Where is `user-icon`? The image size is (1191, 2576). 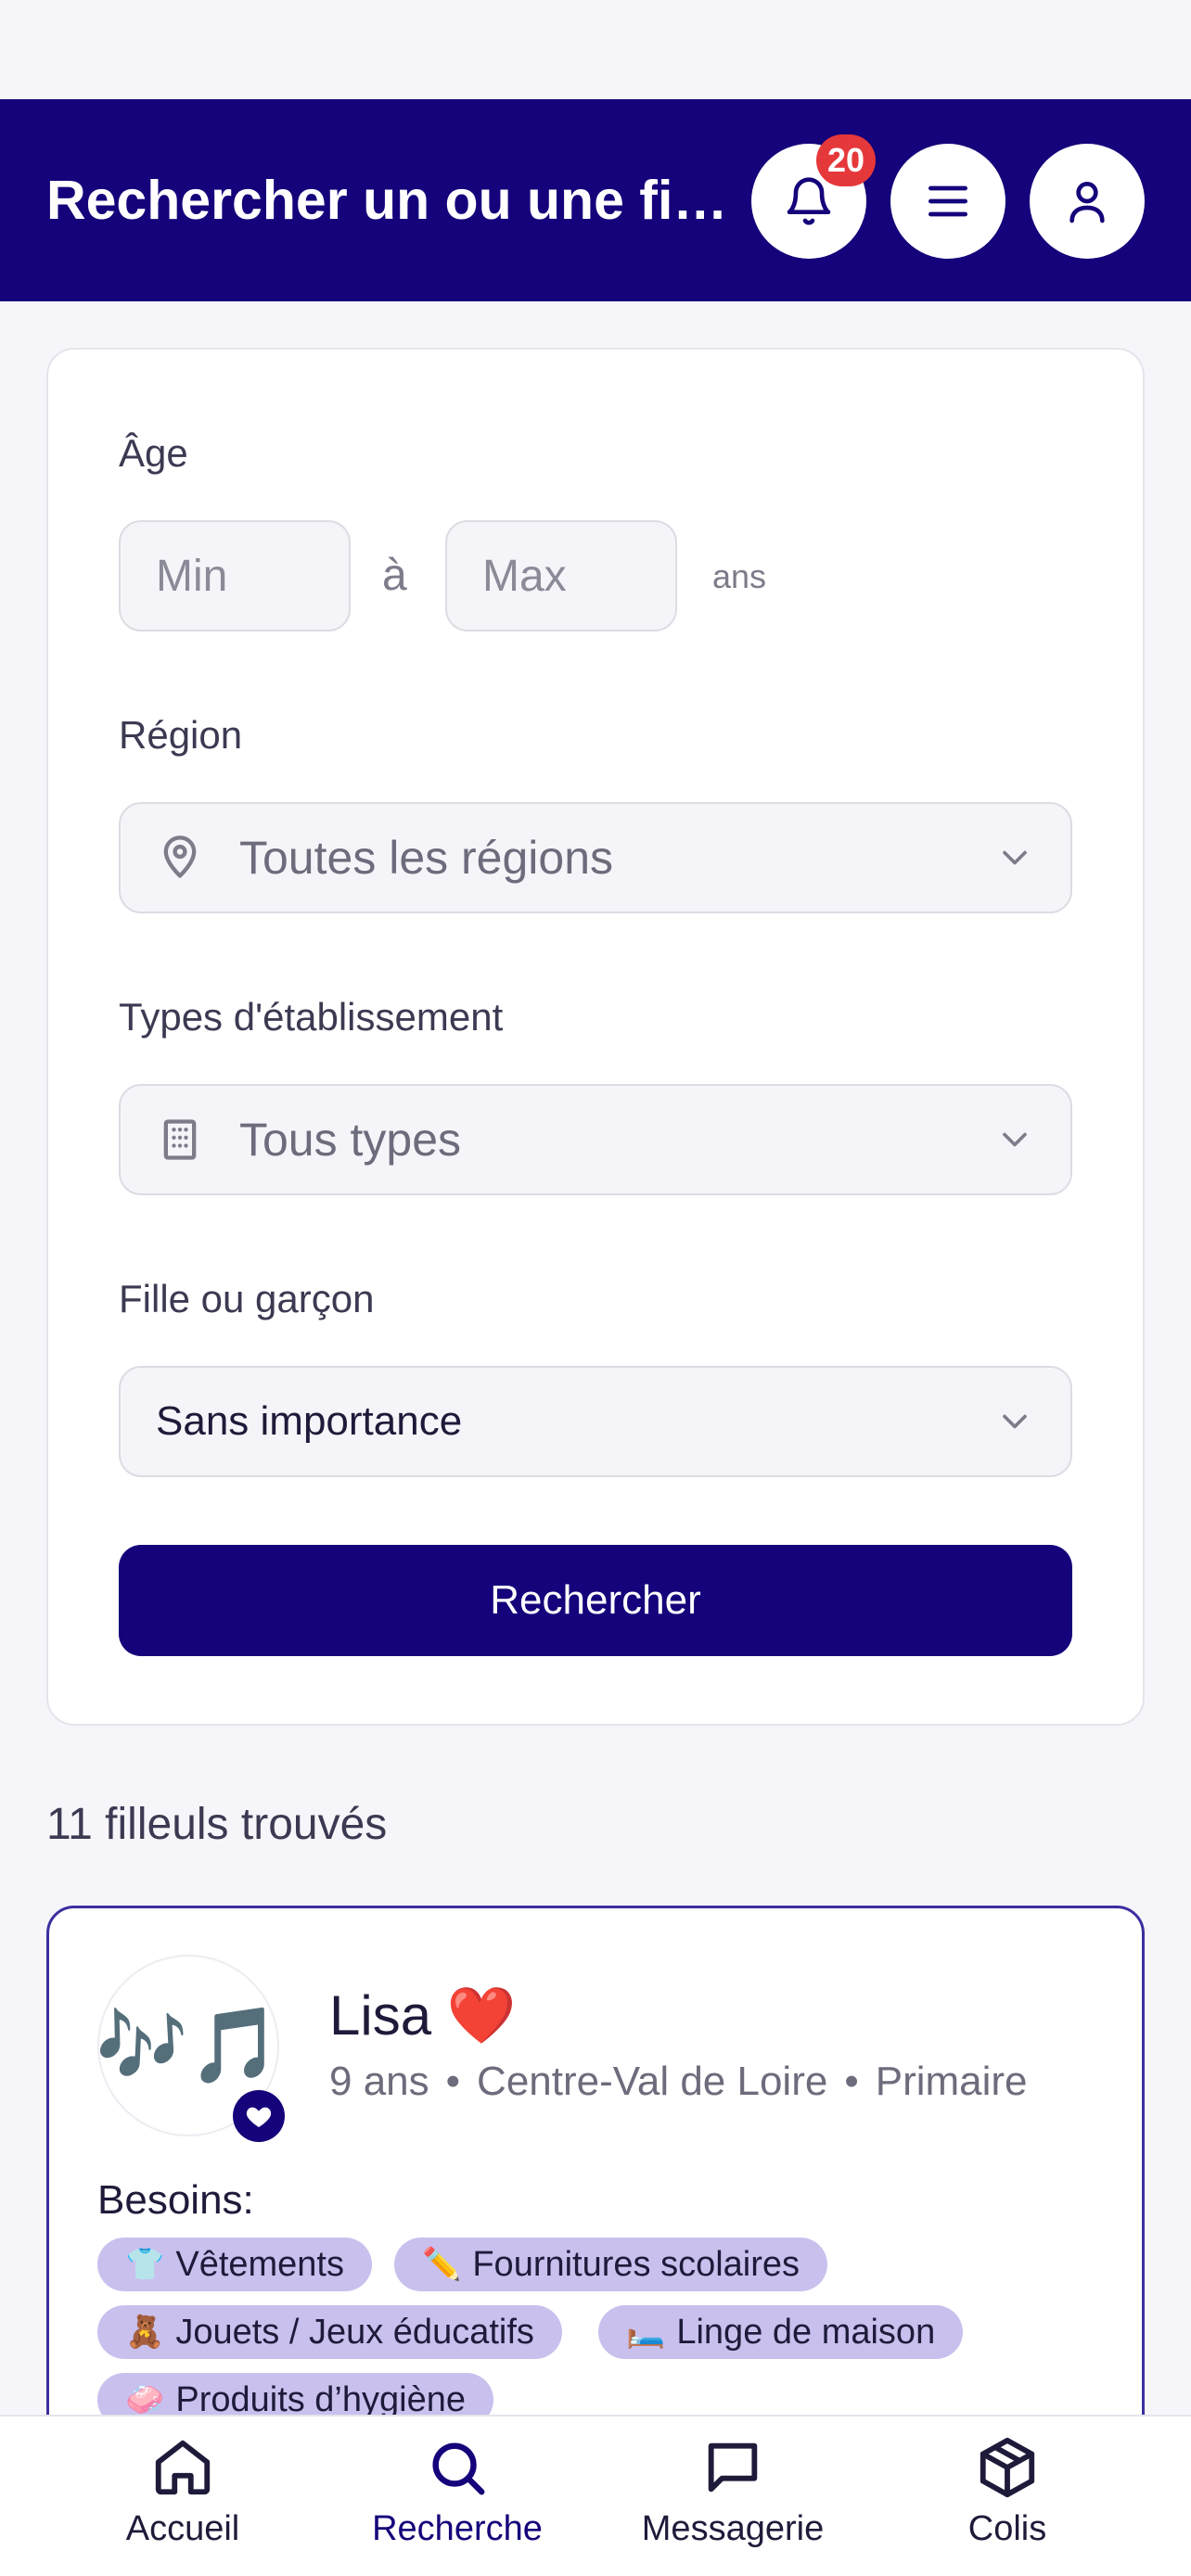 user-icon is located at coordinates (1087, 202).